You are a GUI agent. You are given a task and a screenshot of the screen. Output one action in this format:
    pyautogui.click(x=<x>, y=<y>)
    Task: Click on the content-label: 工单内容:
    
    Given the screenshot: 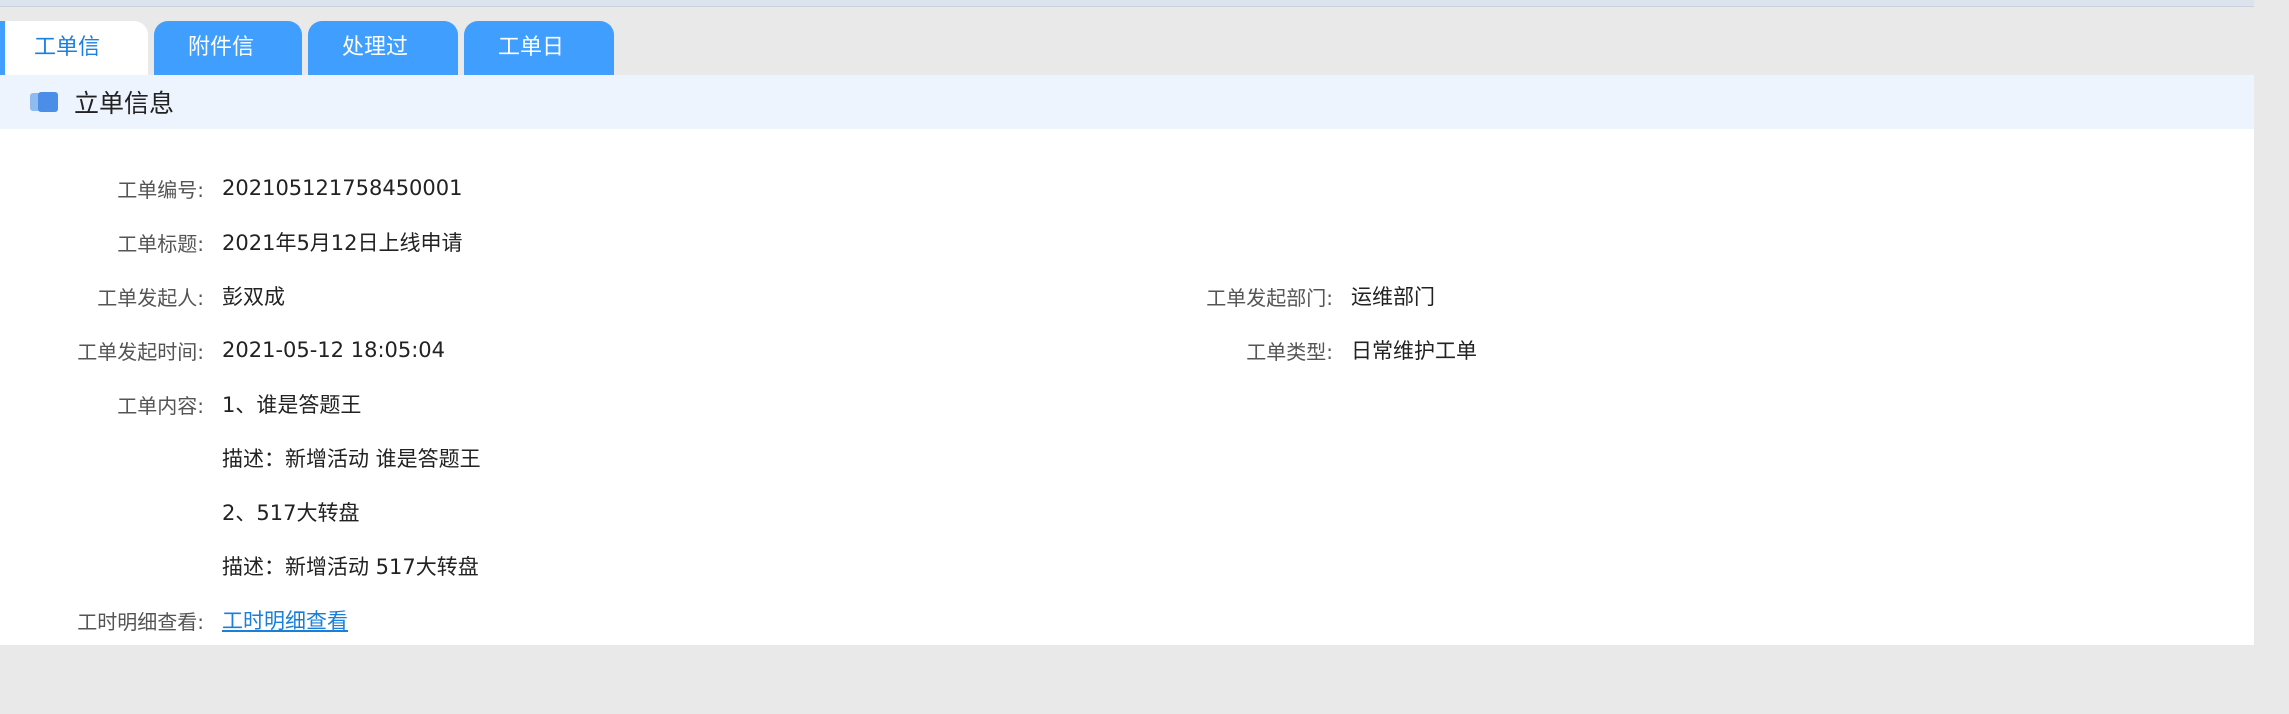 What is the action you would take?
    pyautogui.click(x=160, y=405)
    